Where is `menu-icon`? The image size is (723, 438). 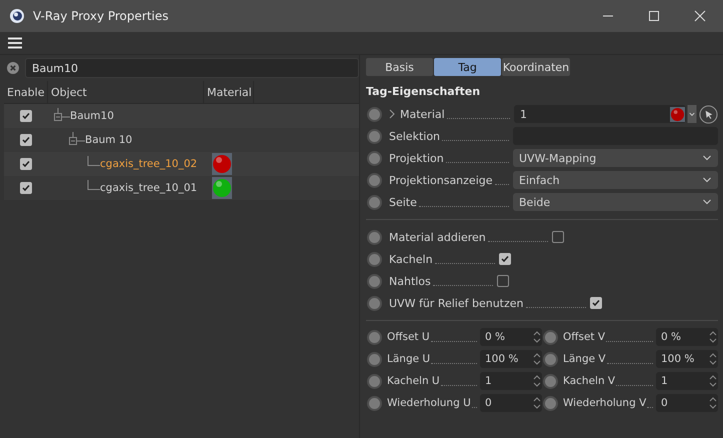
menu-icon is located at coordinates (15, 43).